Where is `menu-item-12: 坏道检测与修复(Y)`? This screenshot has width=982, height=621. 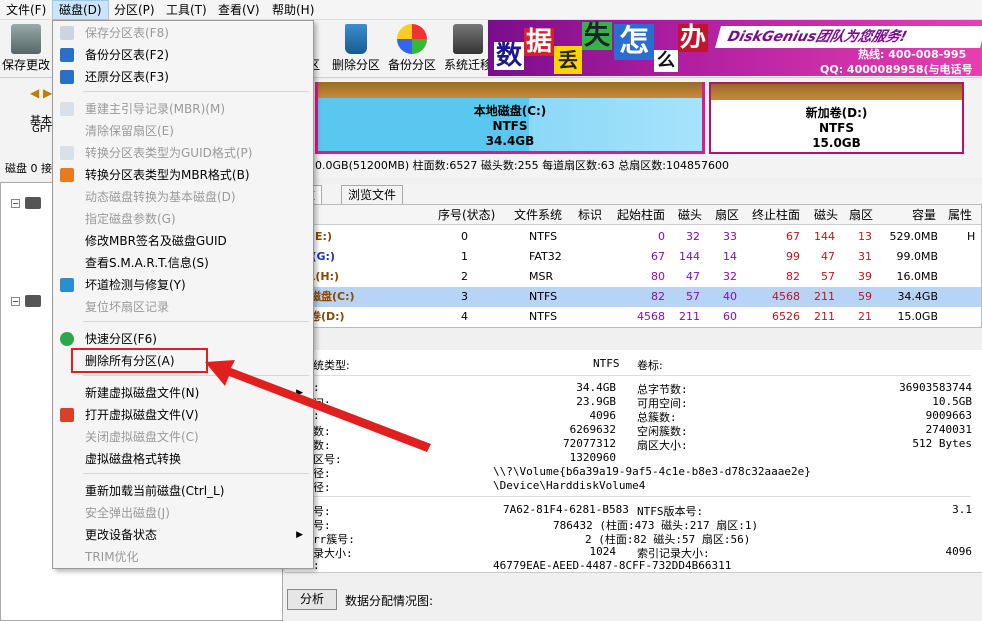
menu-item-12: 坏道检测与修复(Y) is located at coordinates (183, 285).